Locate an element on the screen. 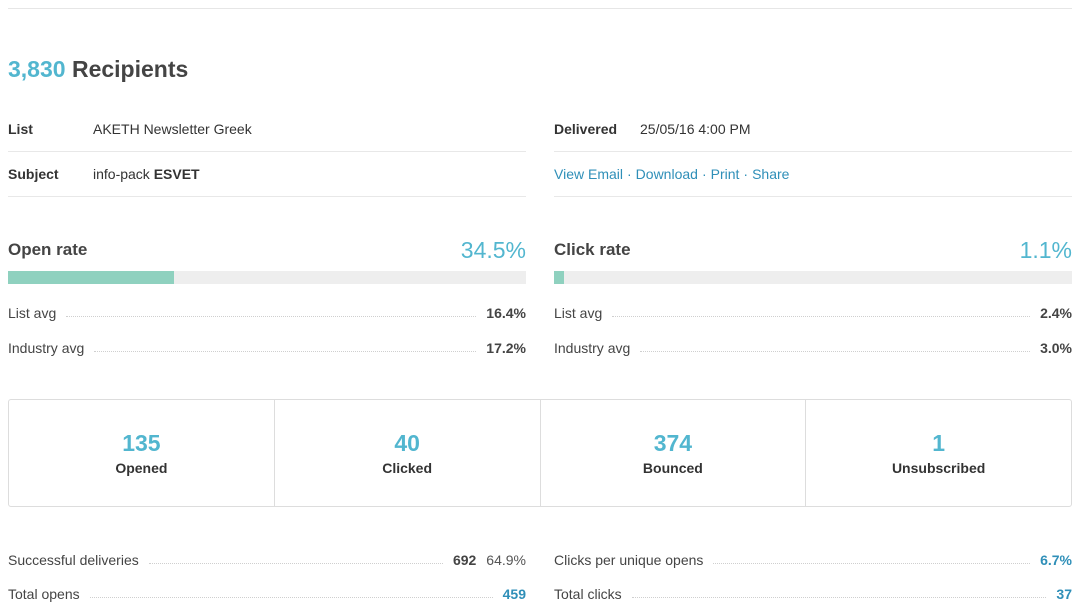 The width and height of the screenshot is (1078, 607). stat-clicked-value: 40 is located at coordinates (407, 443).